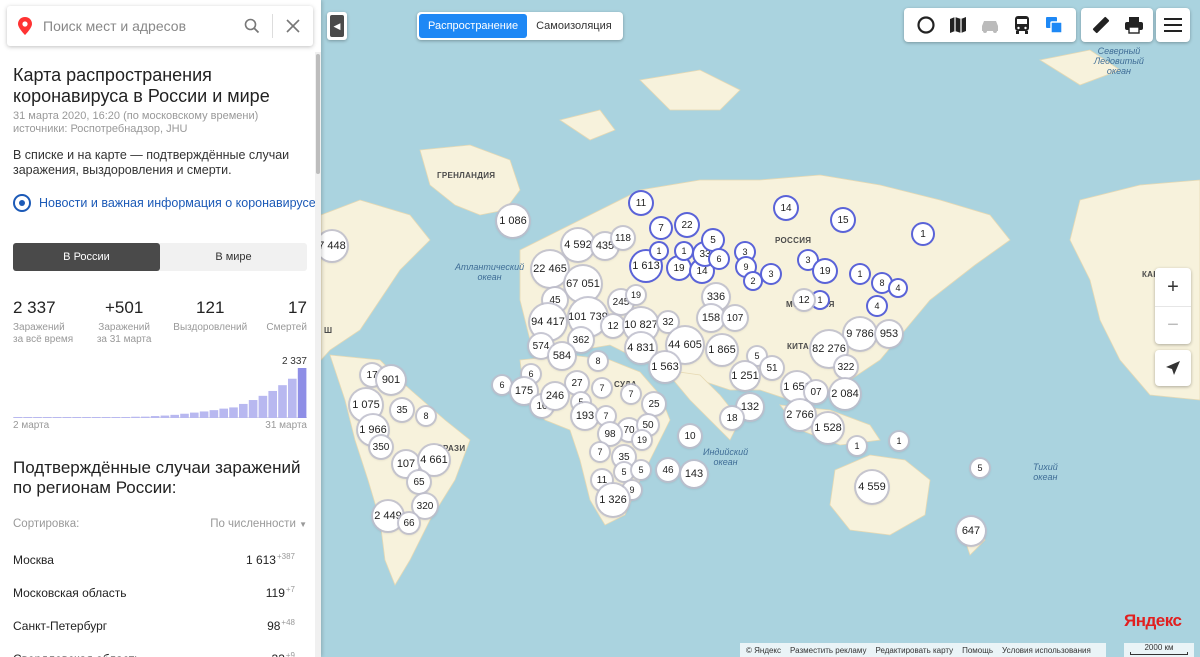  I want to click on case-cluster: 143, so click(694, 474).